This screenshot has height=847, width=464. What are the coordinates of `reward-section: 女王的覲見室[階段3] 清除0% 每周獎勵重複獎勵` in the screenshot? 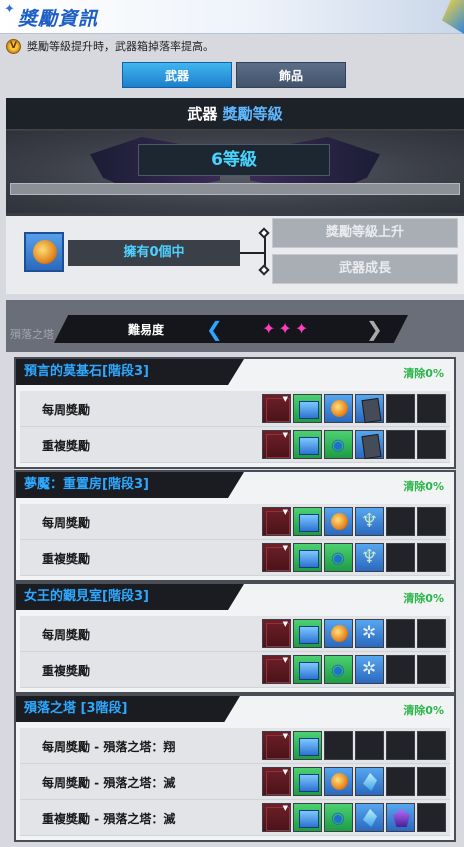 It's located at (235, 638).